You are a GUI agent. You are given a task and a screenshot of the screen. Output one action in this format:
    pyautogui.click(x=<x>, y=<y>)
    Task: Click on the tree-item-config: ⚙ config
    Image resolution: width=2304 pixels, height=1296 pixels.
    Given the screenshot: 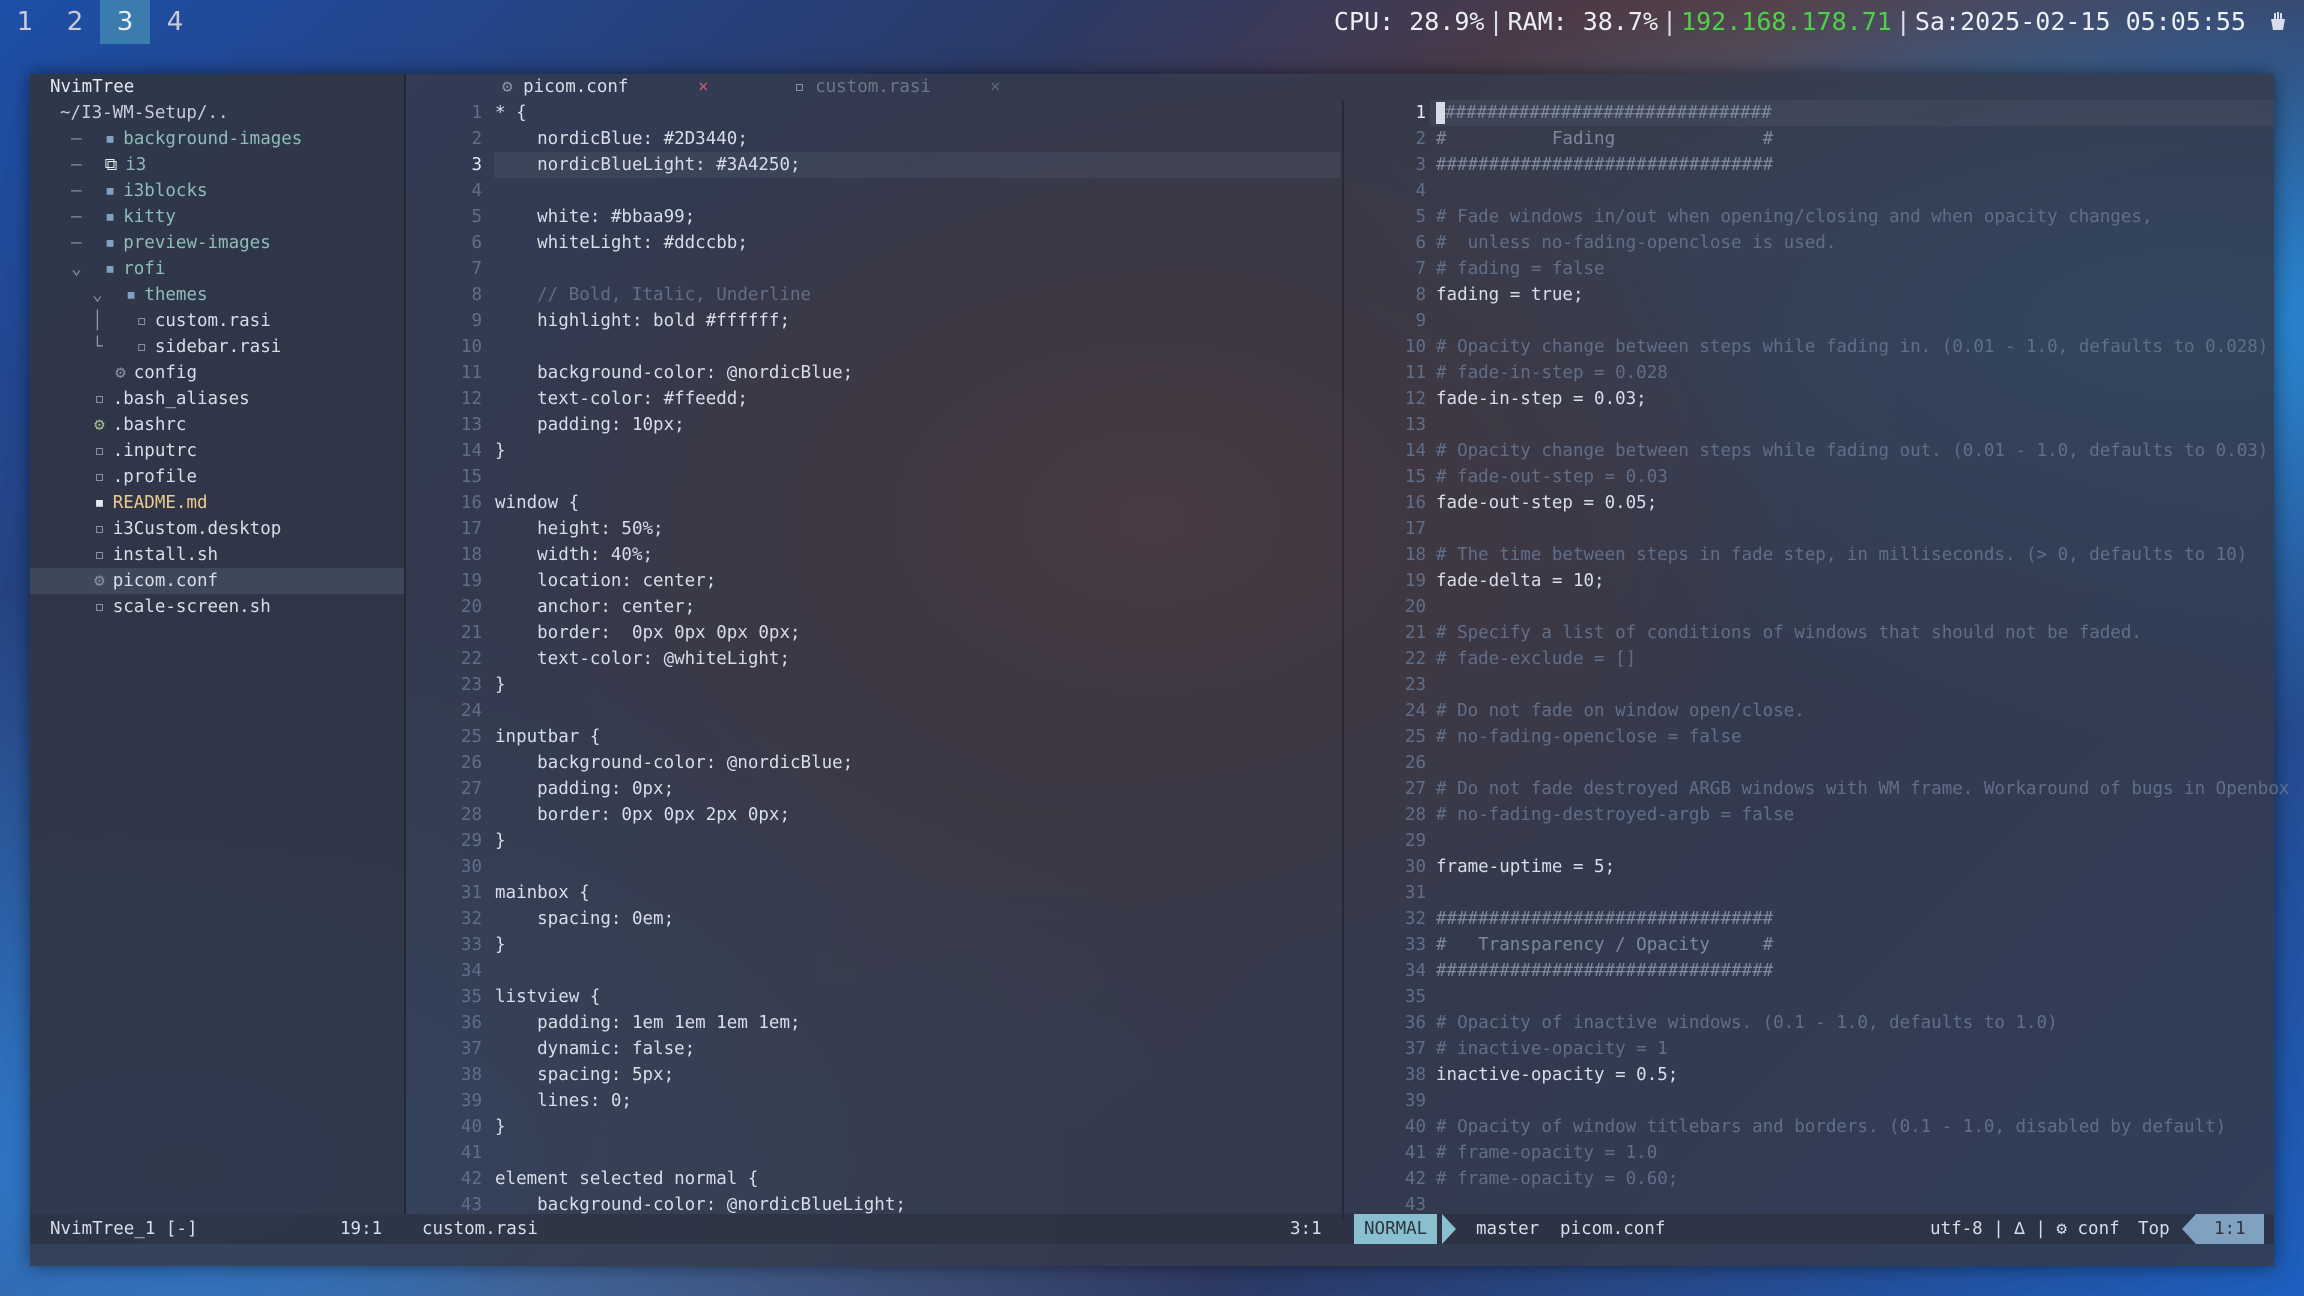 What is the action you would take?
    pyautogui.click(x=217, y=373)
    